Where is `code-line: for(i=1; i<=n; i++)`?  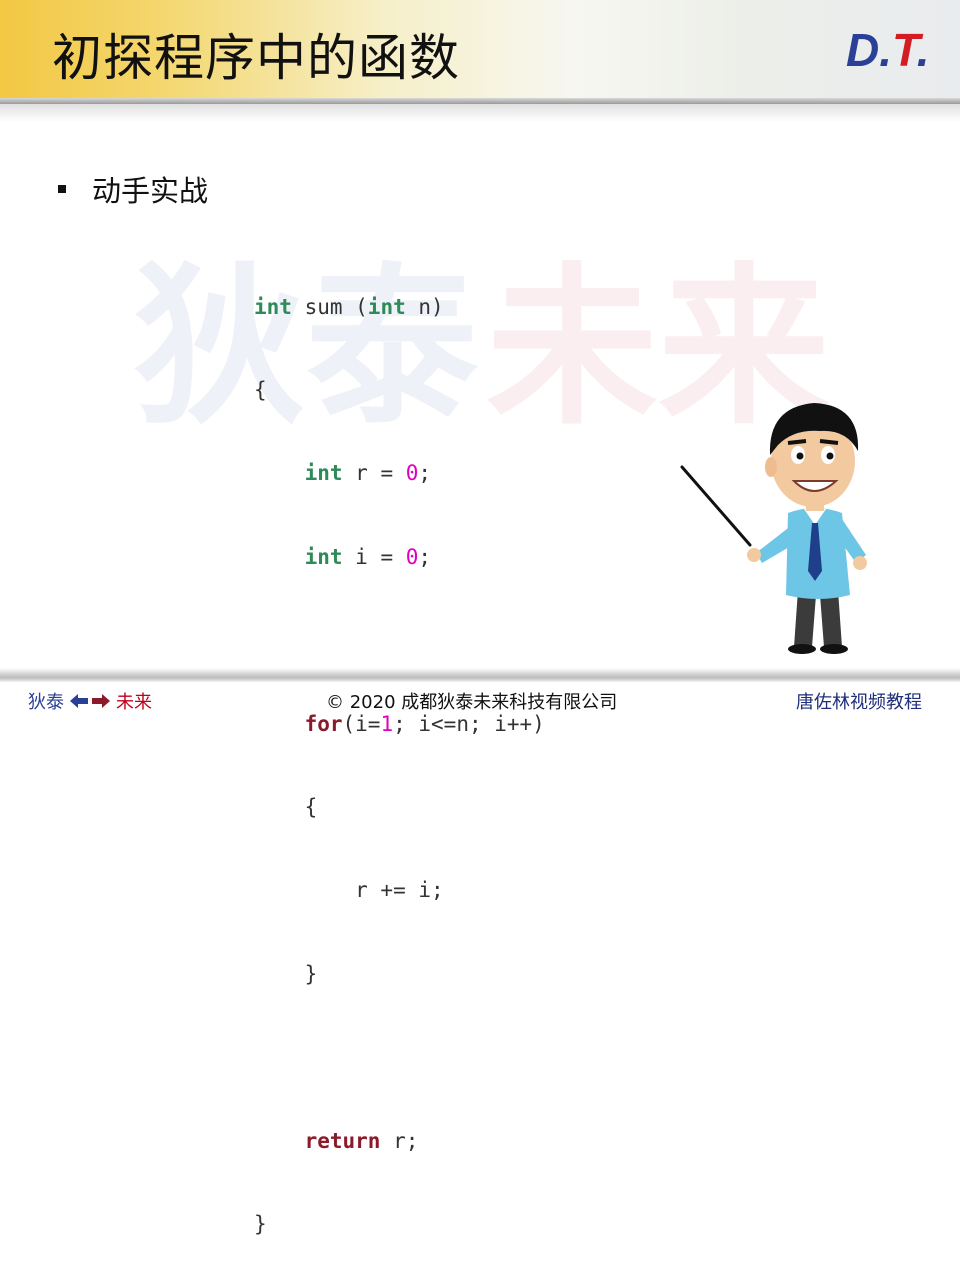
code-line: for(i=1; i<=n; i++) is located at coordinates (399, 725).